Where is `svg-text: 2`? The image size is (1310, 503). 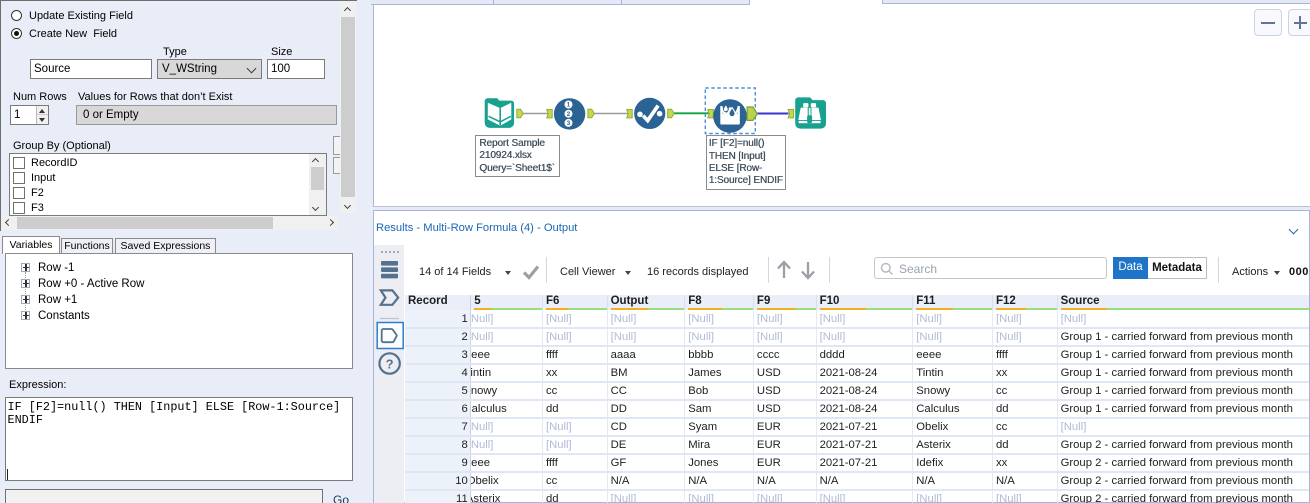
svg-text: 2 is located at coordinates (569, 114).